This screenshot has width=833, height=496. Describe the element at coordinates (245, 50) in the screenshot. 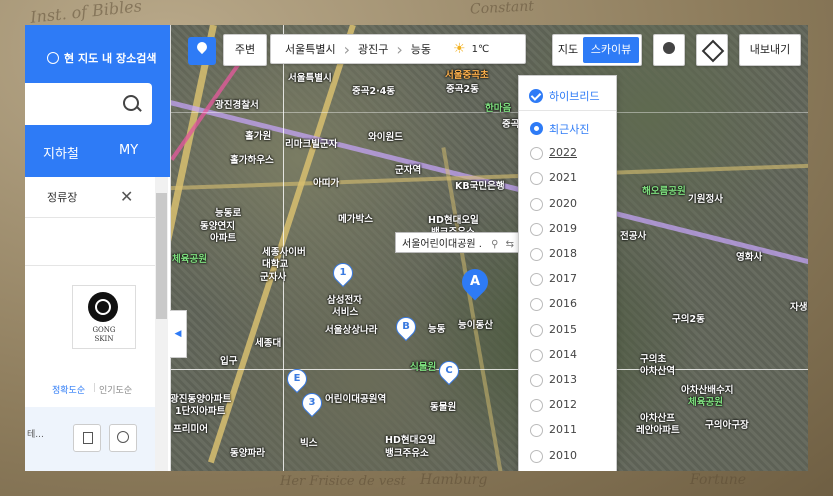

I see `nearby-button: 주변` at that location.